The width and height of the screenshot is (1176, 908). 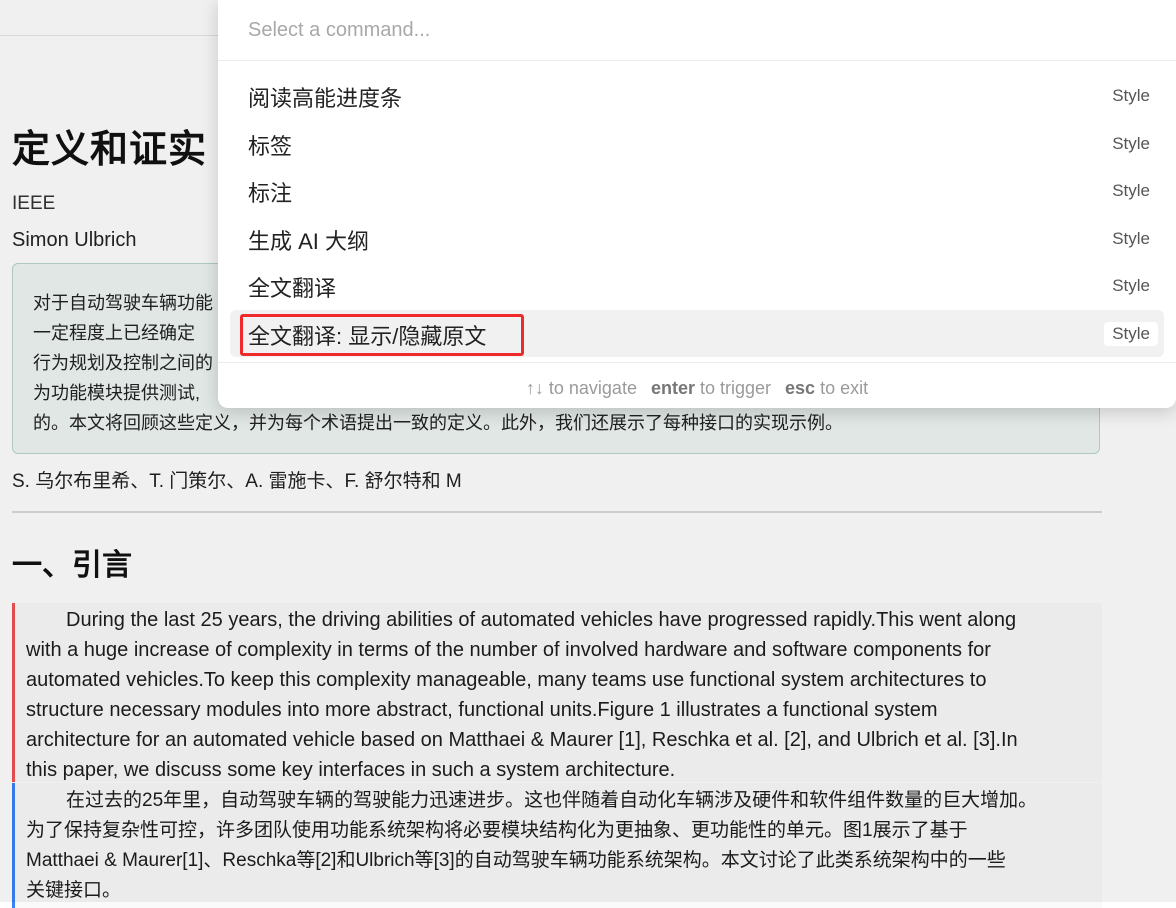 I want to click on command-item-reading-progress: 阅读高能进度条 Style, so click(x=697, y=96).